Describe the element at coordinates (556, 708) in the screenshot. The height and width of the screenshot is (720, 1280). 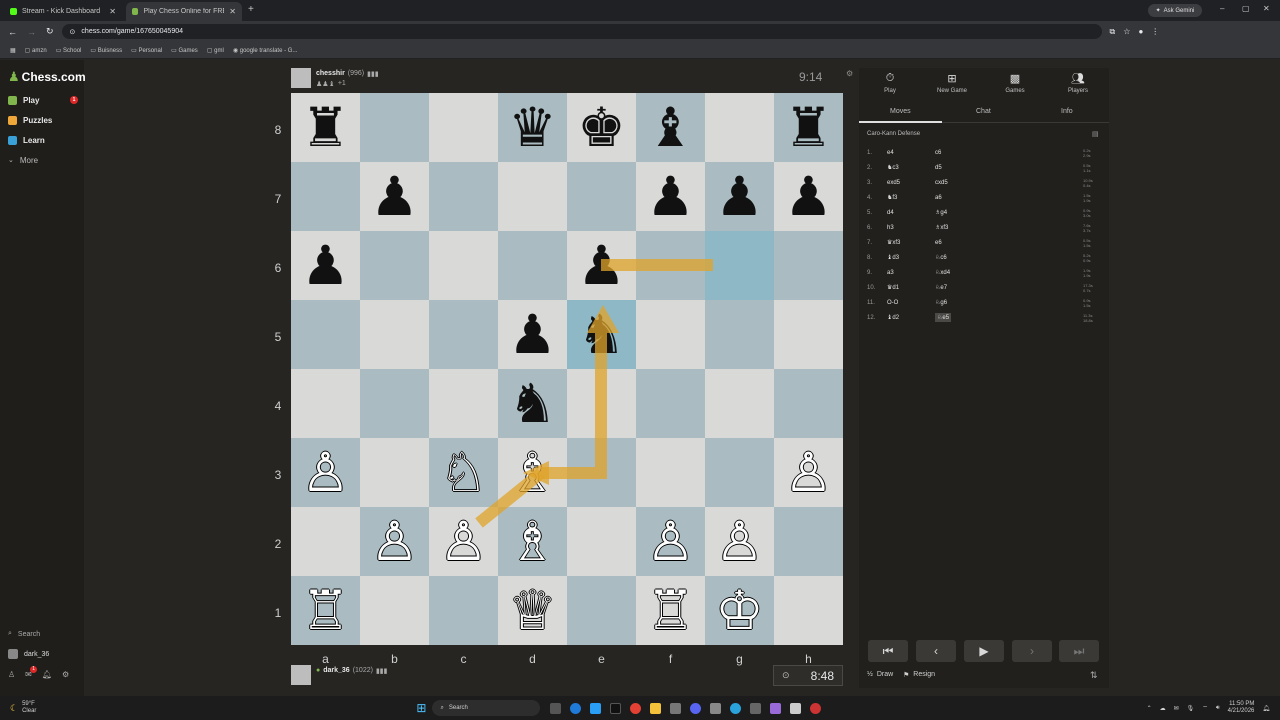
I see `task-view-icon` at that location.